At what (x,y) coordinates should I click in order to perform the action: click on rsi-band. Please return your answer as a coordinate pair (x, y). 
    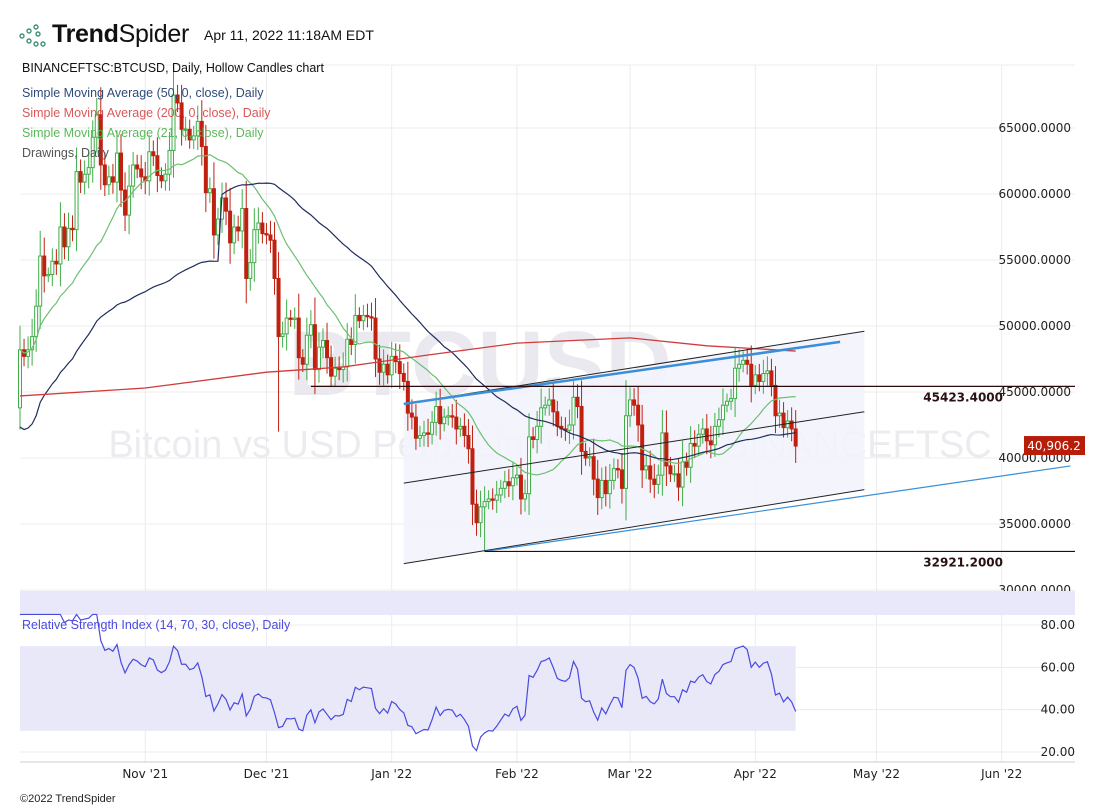
    Looking at the image, I should click on (408, 688).